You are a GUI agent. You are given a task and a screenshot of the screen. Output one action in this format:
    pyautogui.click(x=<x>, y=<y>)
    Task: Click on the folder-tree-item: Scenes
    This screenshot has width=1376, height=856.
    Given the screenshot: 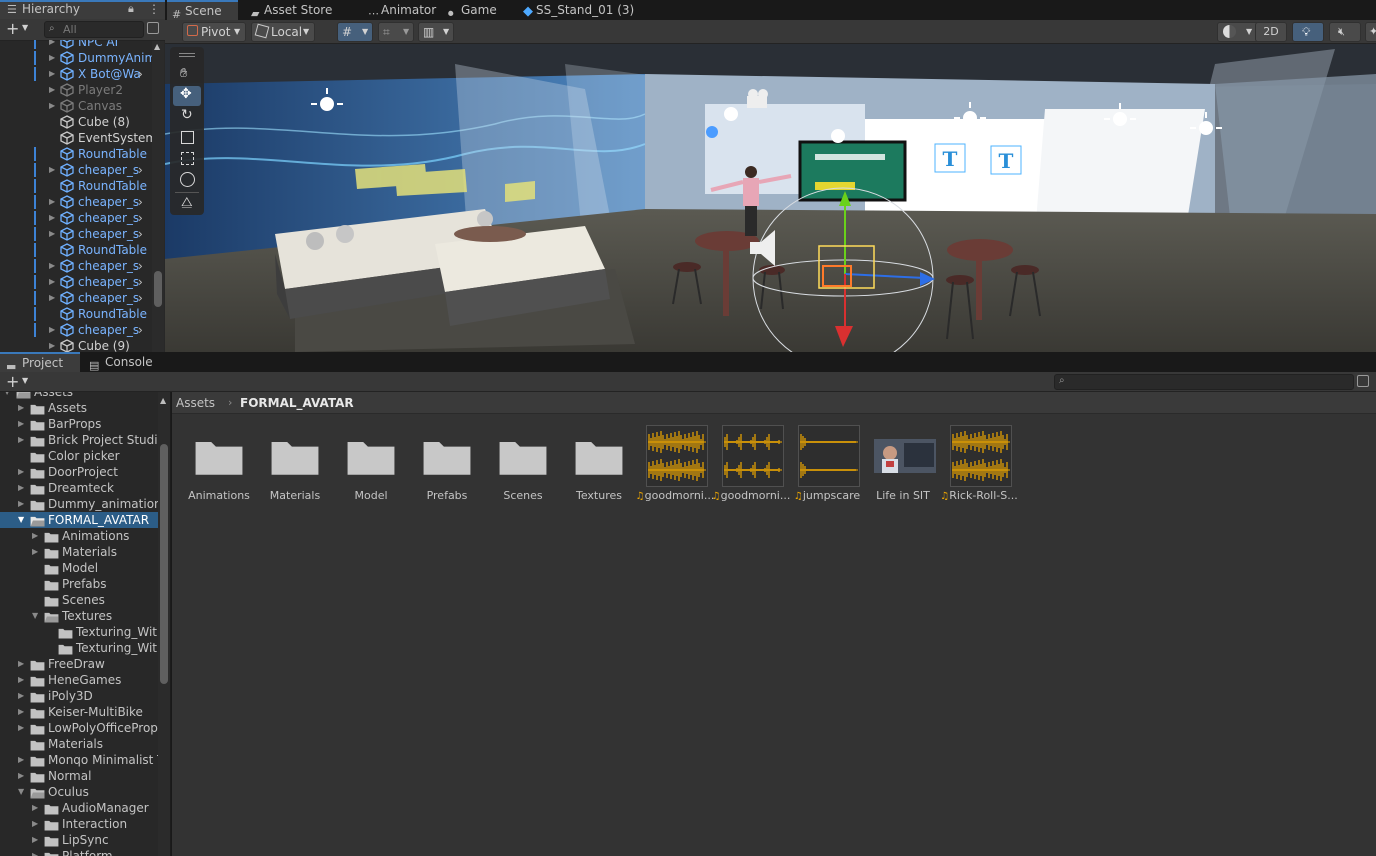 What is the action you would take?
    pyautogui.click(x=79, y=600)
    